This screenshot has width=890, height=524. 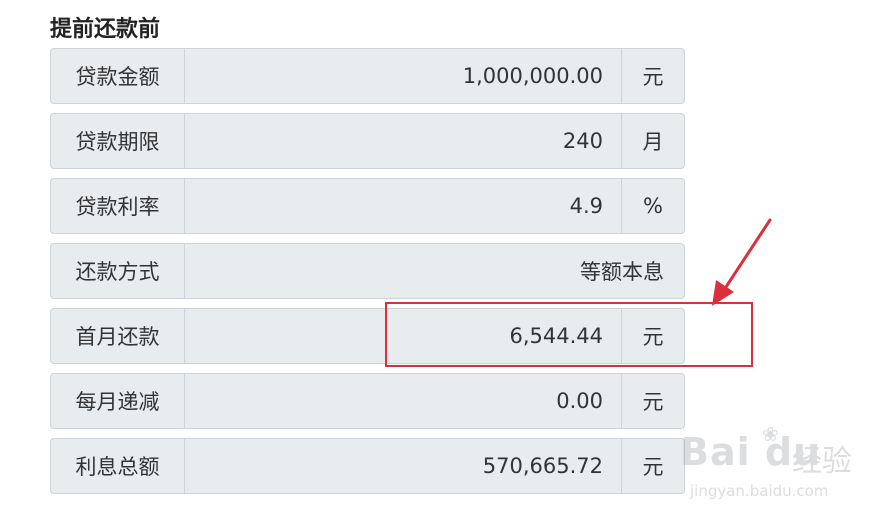 I want to click on watermark-url: jingyan.baidu.com, so click(x=759, y=491).